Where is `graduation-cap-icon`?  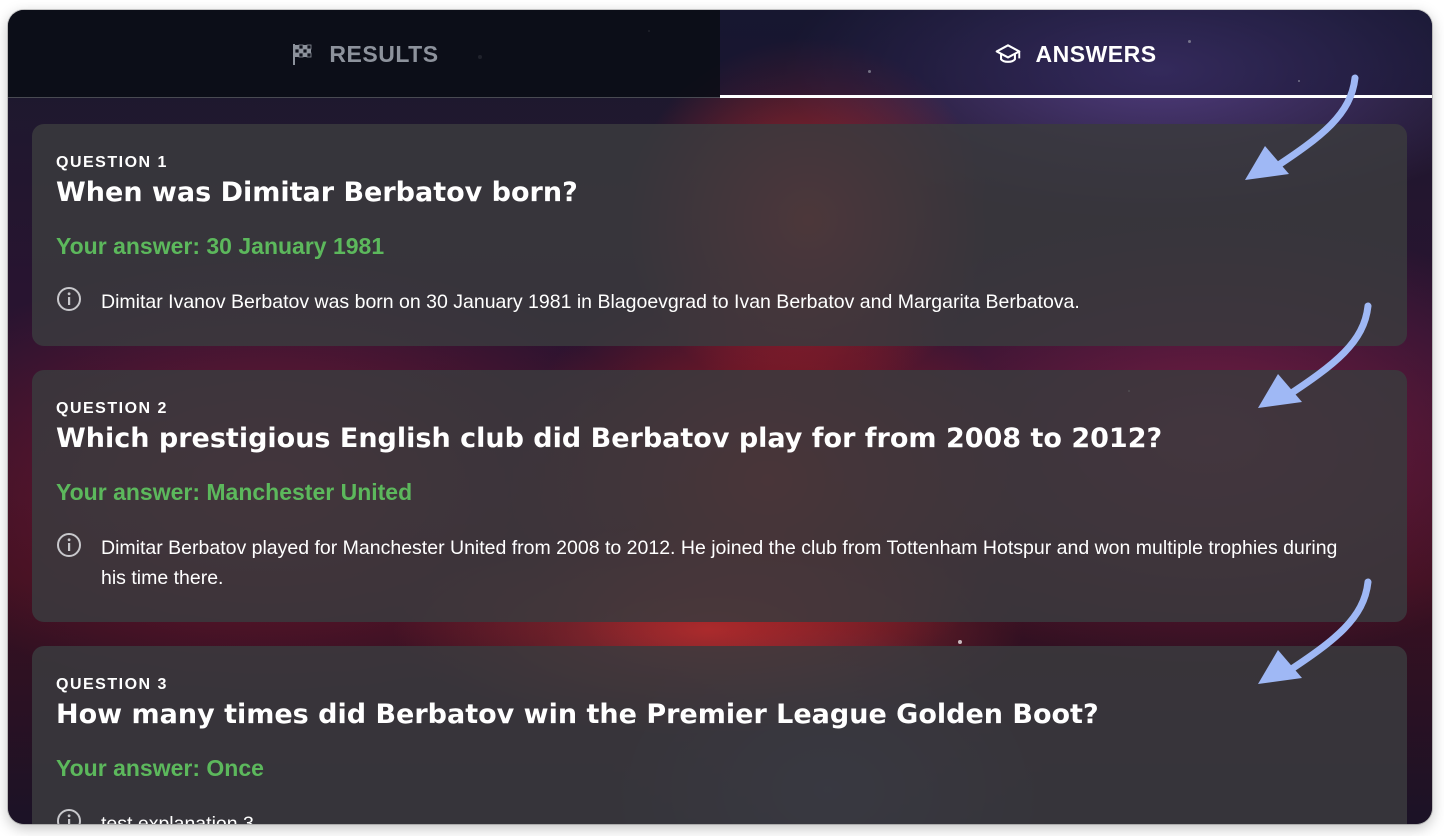 graduation-cap-icon is located at coordinates (1008, 54).